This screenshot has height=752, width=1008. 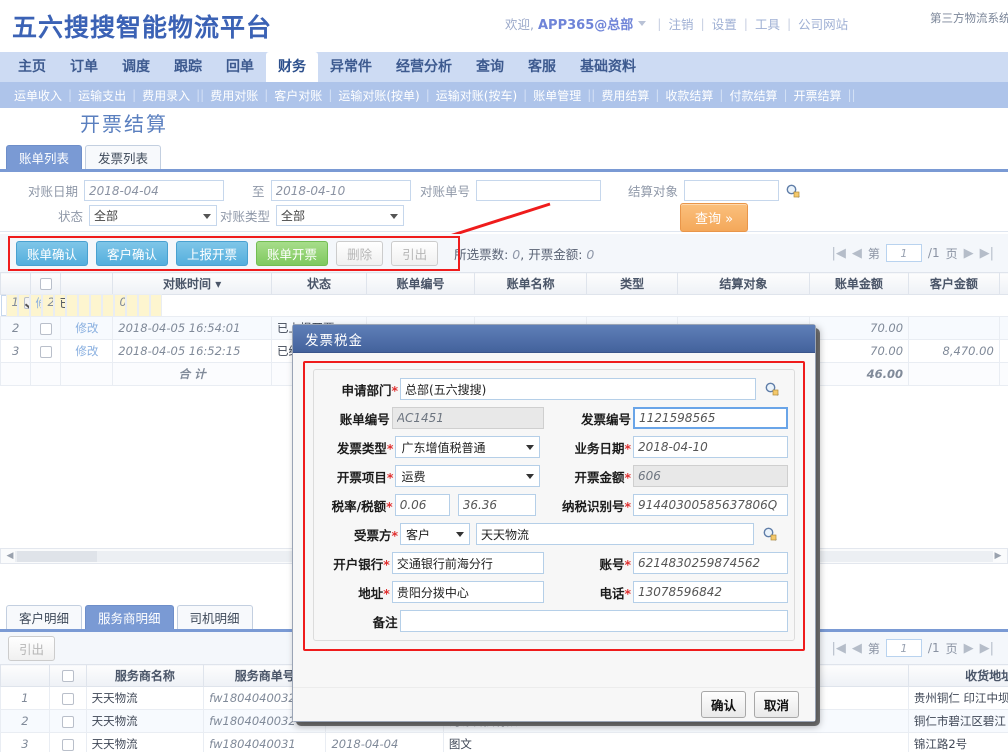 I want to click on cancel-button: 取消, so click(x=776, y=704).